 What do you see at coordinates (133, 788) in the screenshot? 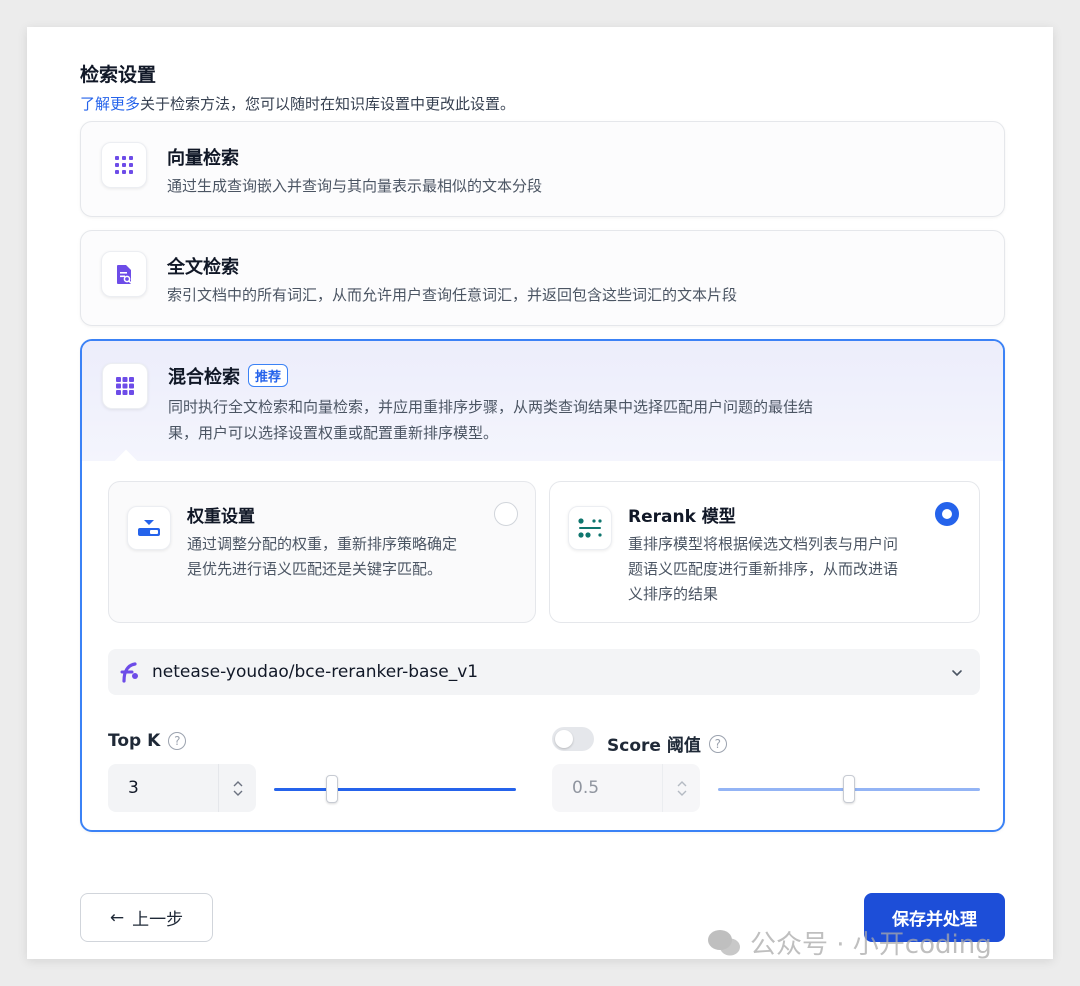
I see `topk-value: 3` at bounding box center [133, 788].